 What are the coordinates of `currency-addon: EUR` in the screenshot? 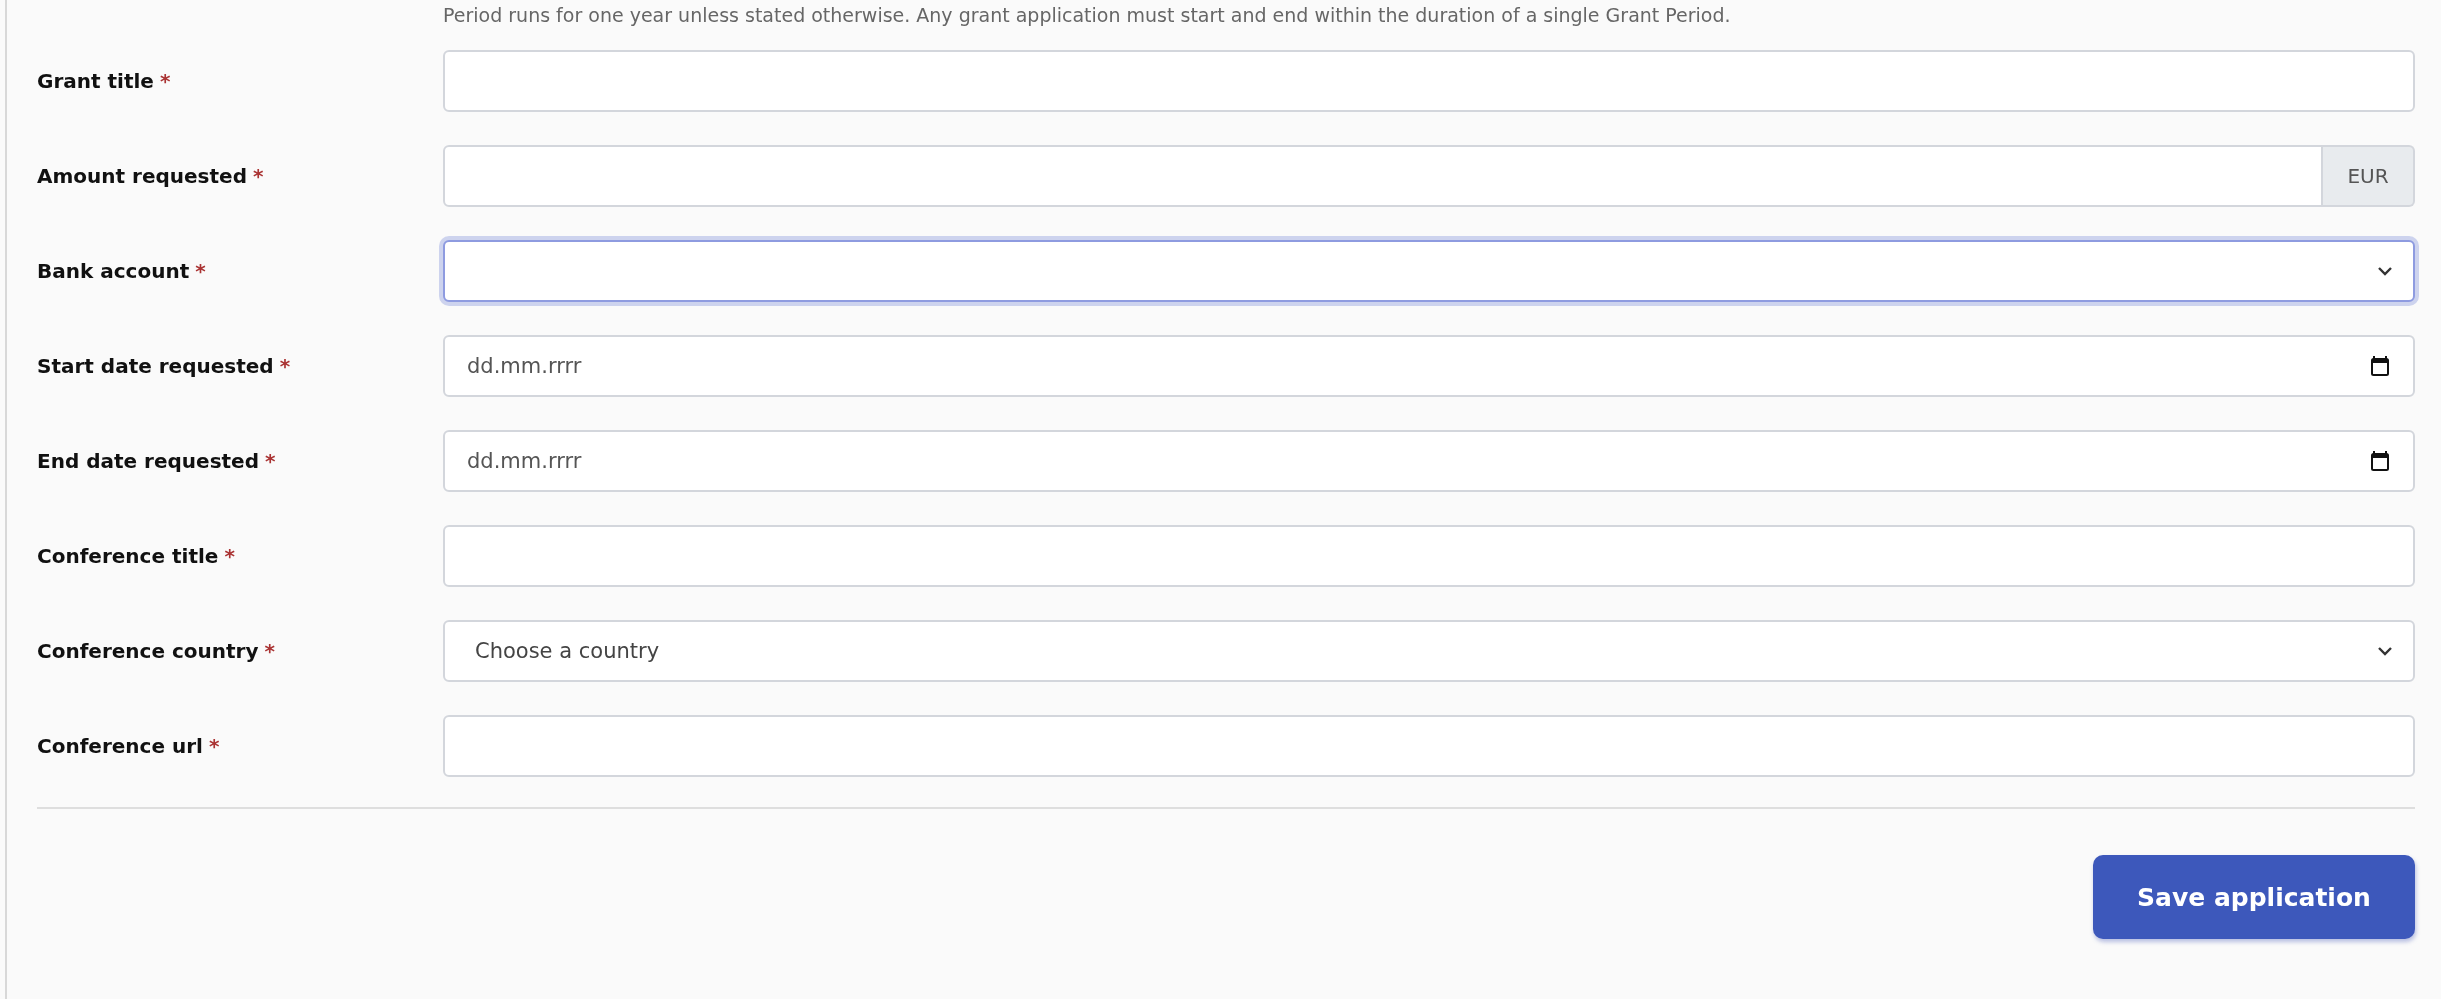 It's located at (2369, 175).